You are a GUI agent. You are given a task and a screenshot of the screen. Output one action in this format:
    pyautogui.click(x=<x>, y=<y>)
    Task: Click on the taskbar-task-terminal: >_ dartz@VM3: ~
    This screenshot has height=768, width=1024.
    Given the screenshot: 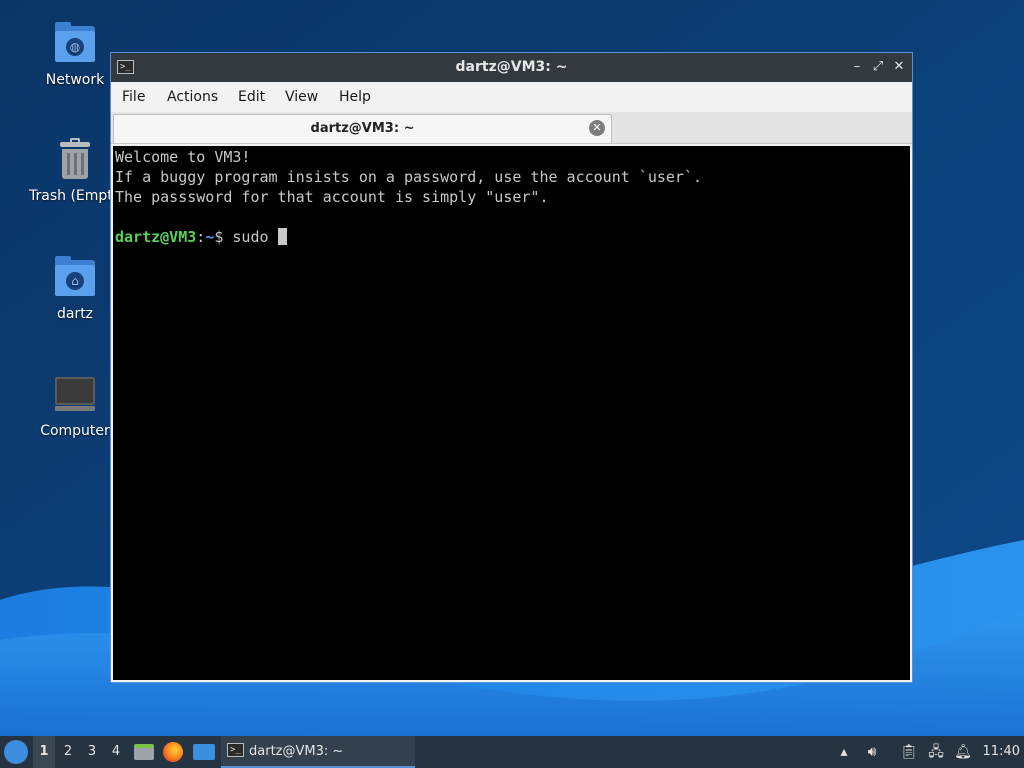 What is the action you would take?
    pyautogui.click(x=318, y=752)
    